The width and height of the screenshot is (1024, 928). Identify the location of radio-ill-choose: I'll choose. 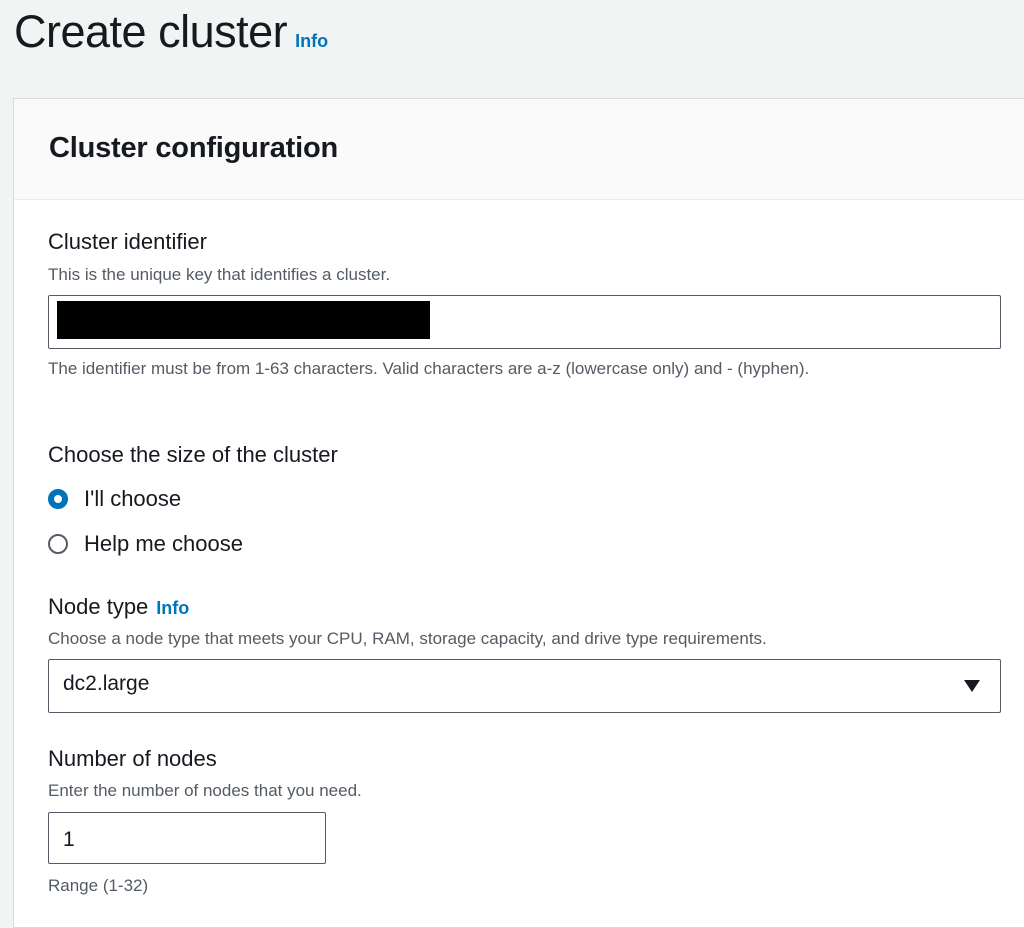
(114, 499).